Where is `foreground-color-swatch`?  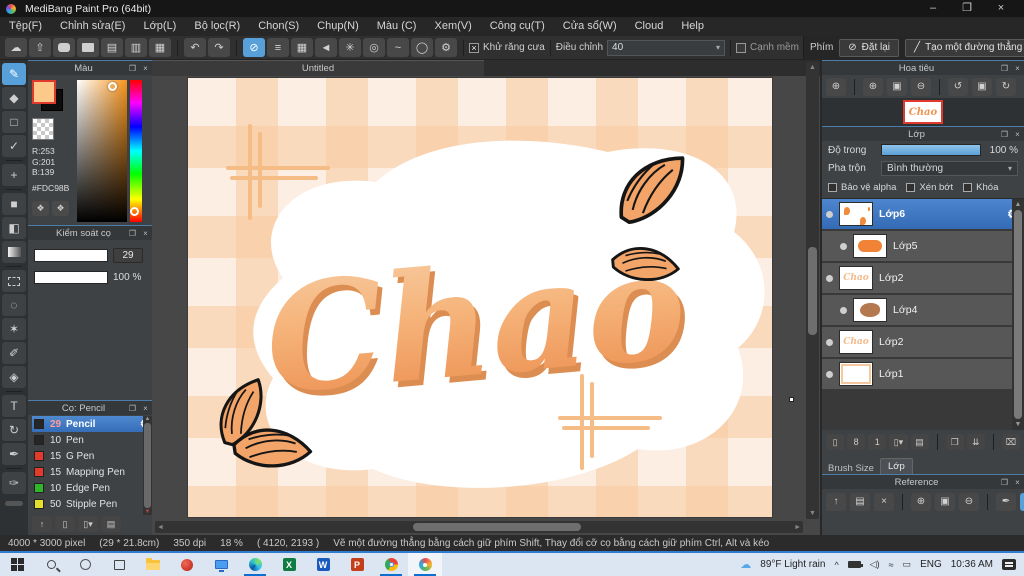 foreground-color-swatch is located at coordinates (44, 92).